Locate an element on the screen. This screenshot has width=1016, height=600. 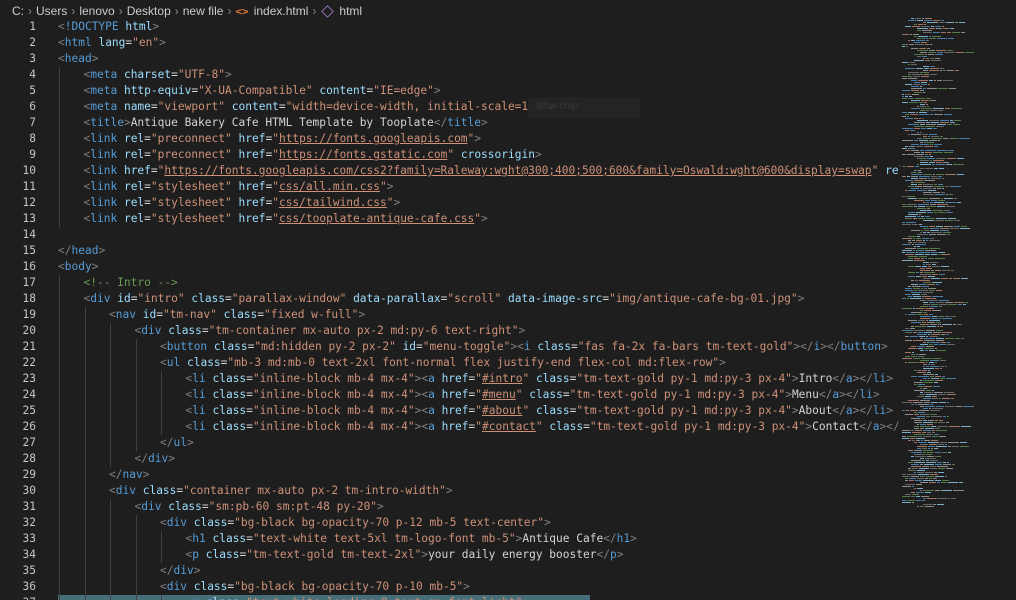
line-number: 2 is located at coordinates (18, 43).